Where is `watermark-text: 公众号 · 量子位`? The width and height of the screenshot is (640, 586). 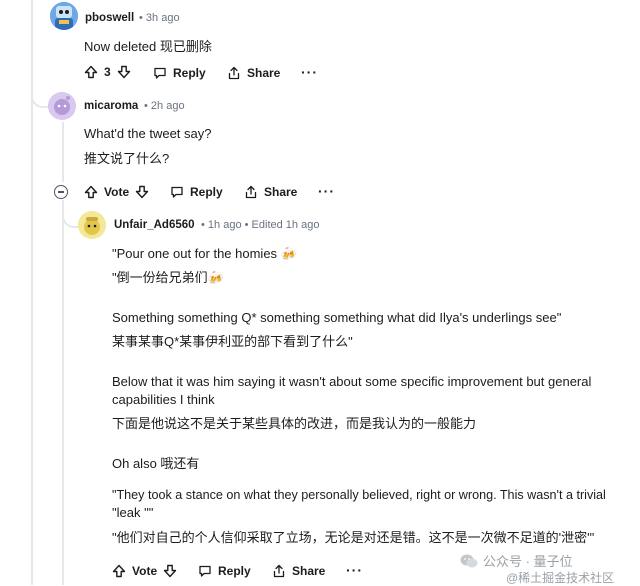
watermark-text: 公众号 · 量子位 is located at coordinates (528, 561).